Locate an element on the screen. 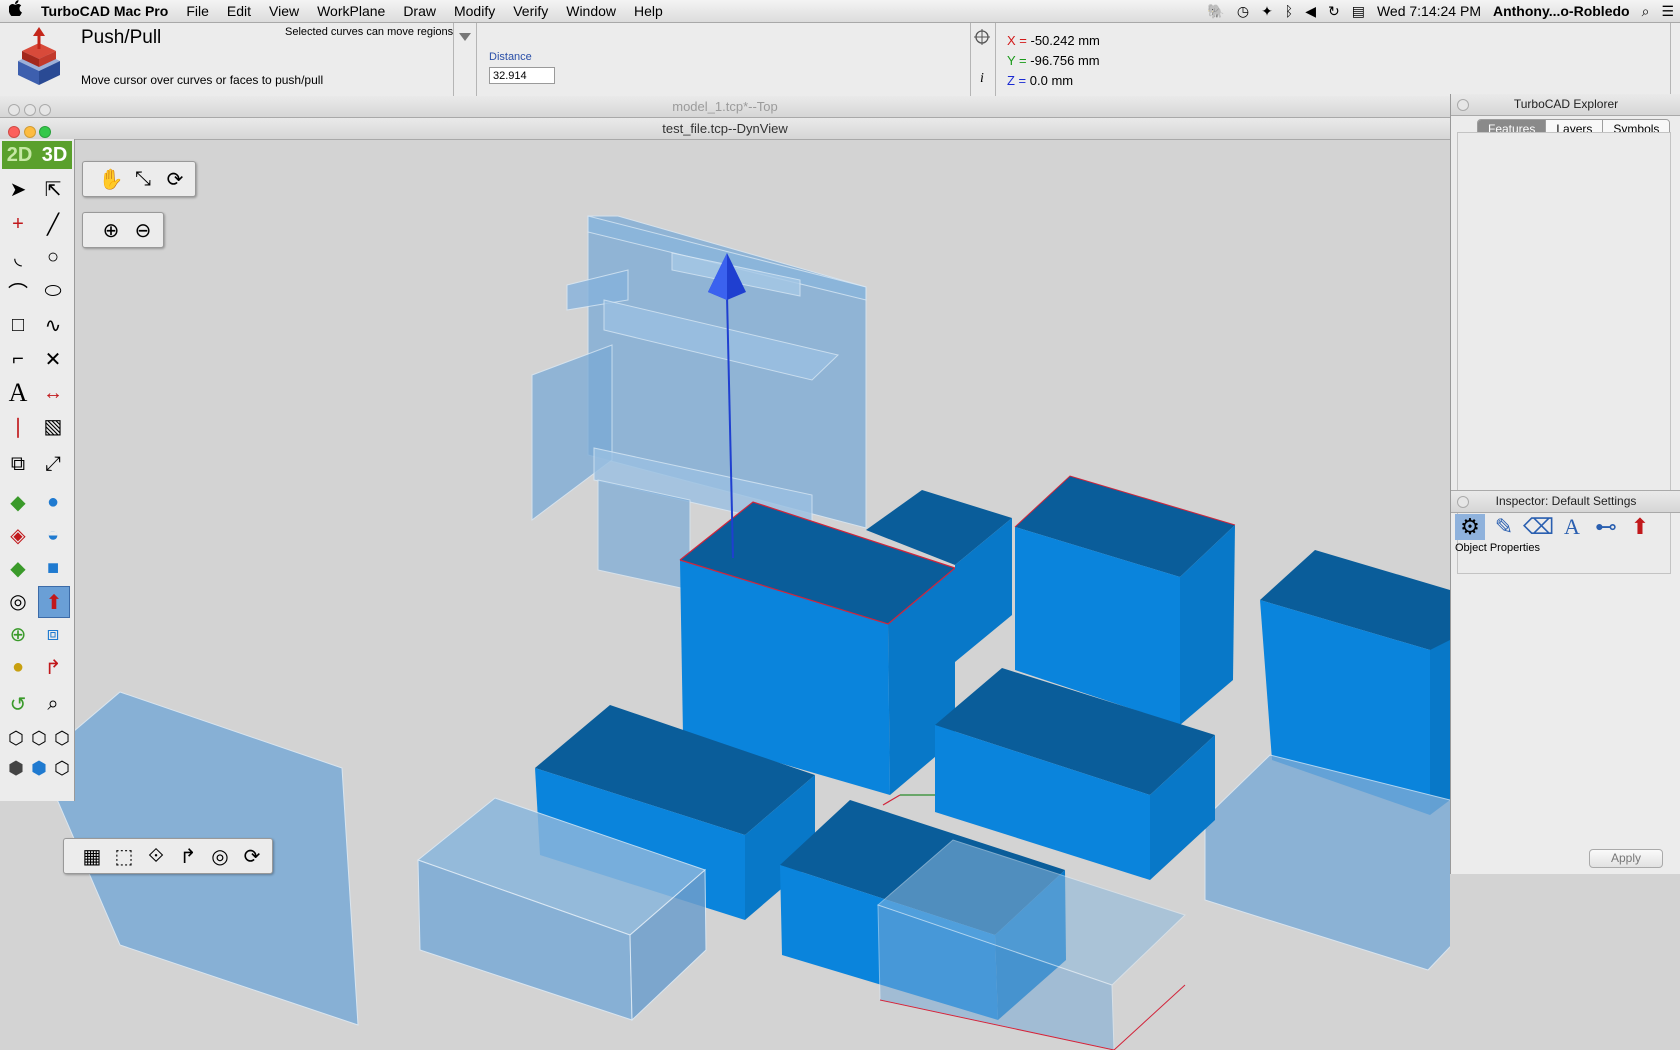  navigation-palette: ✋ ⤡ ⟳ is located at coordinates (139, 179).